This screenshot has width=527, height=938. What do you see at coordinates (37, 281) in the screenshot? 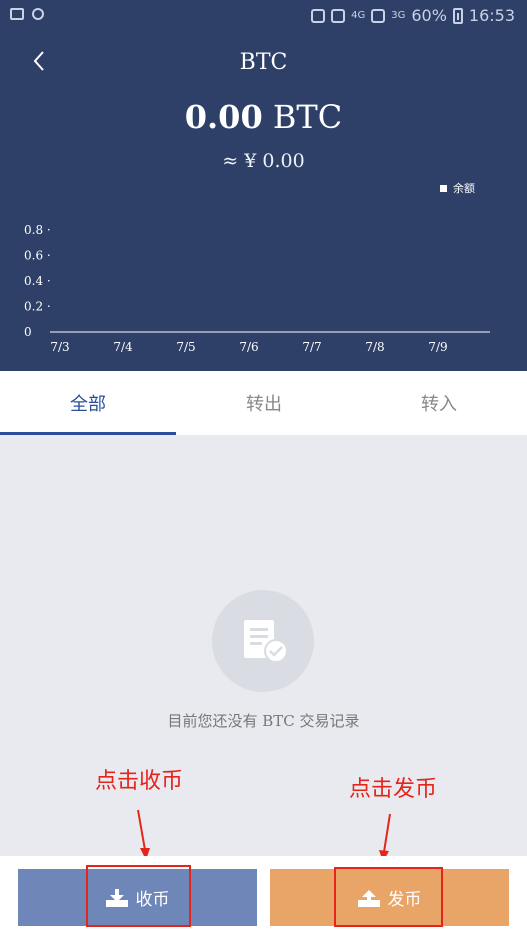
I see `y-tick-label: 0.4 ·` at bounding box center [37, 281].